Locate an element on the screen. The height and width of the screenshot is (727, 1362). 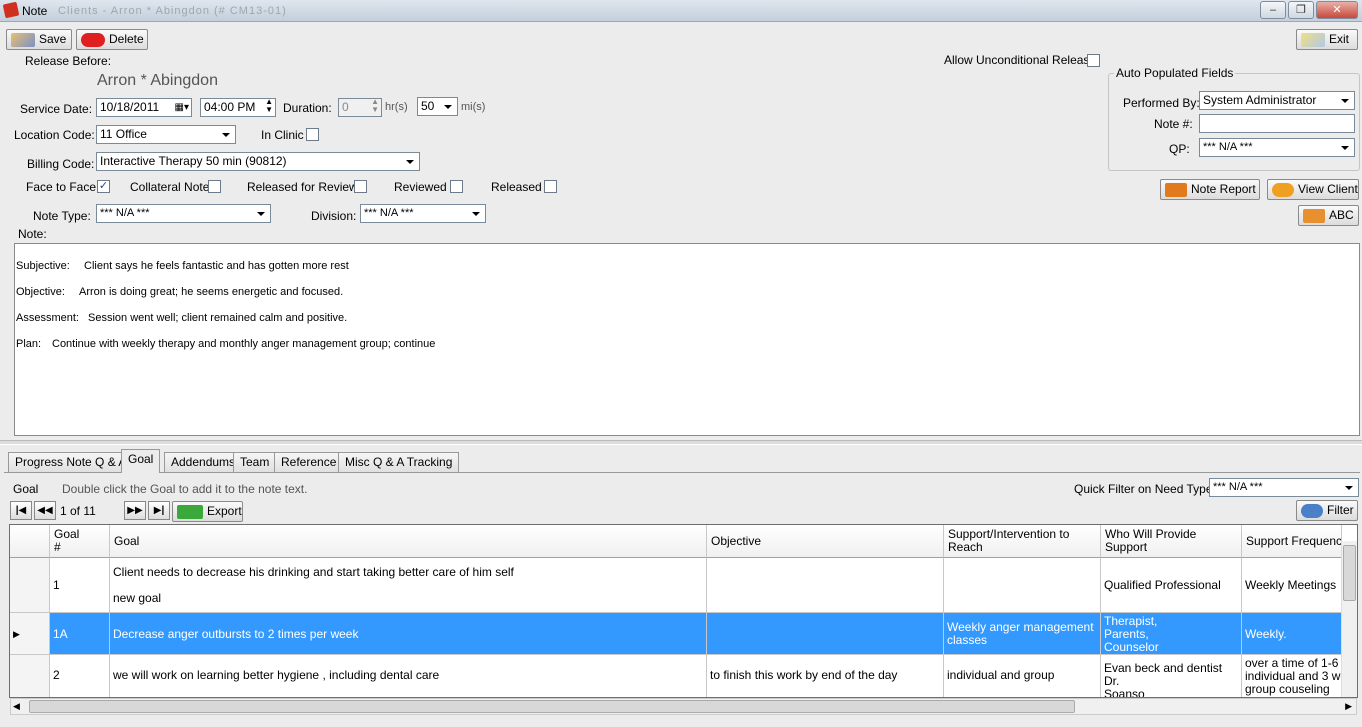
table-row-who: Evan beck and dentist Dr. Soanso is located at coordinates (1171, 676).